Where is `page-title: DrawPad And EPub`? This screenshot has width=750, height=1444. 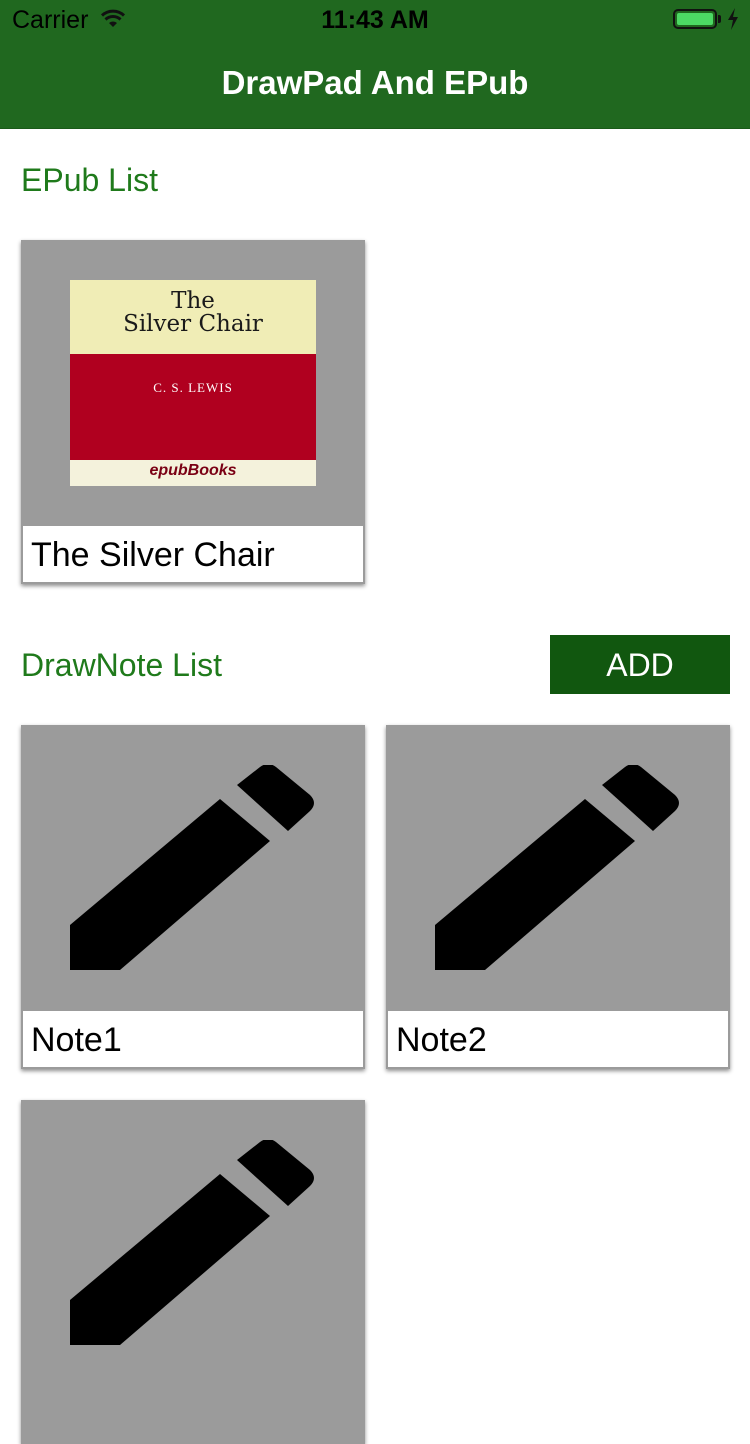
page-title: DrawPad And EPub is located at coordinates (375, 82).